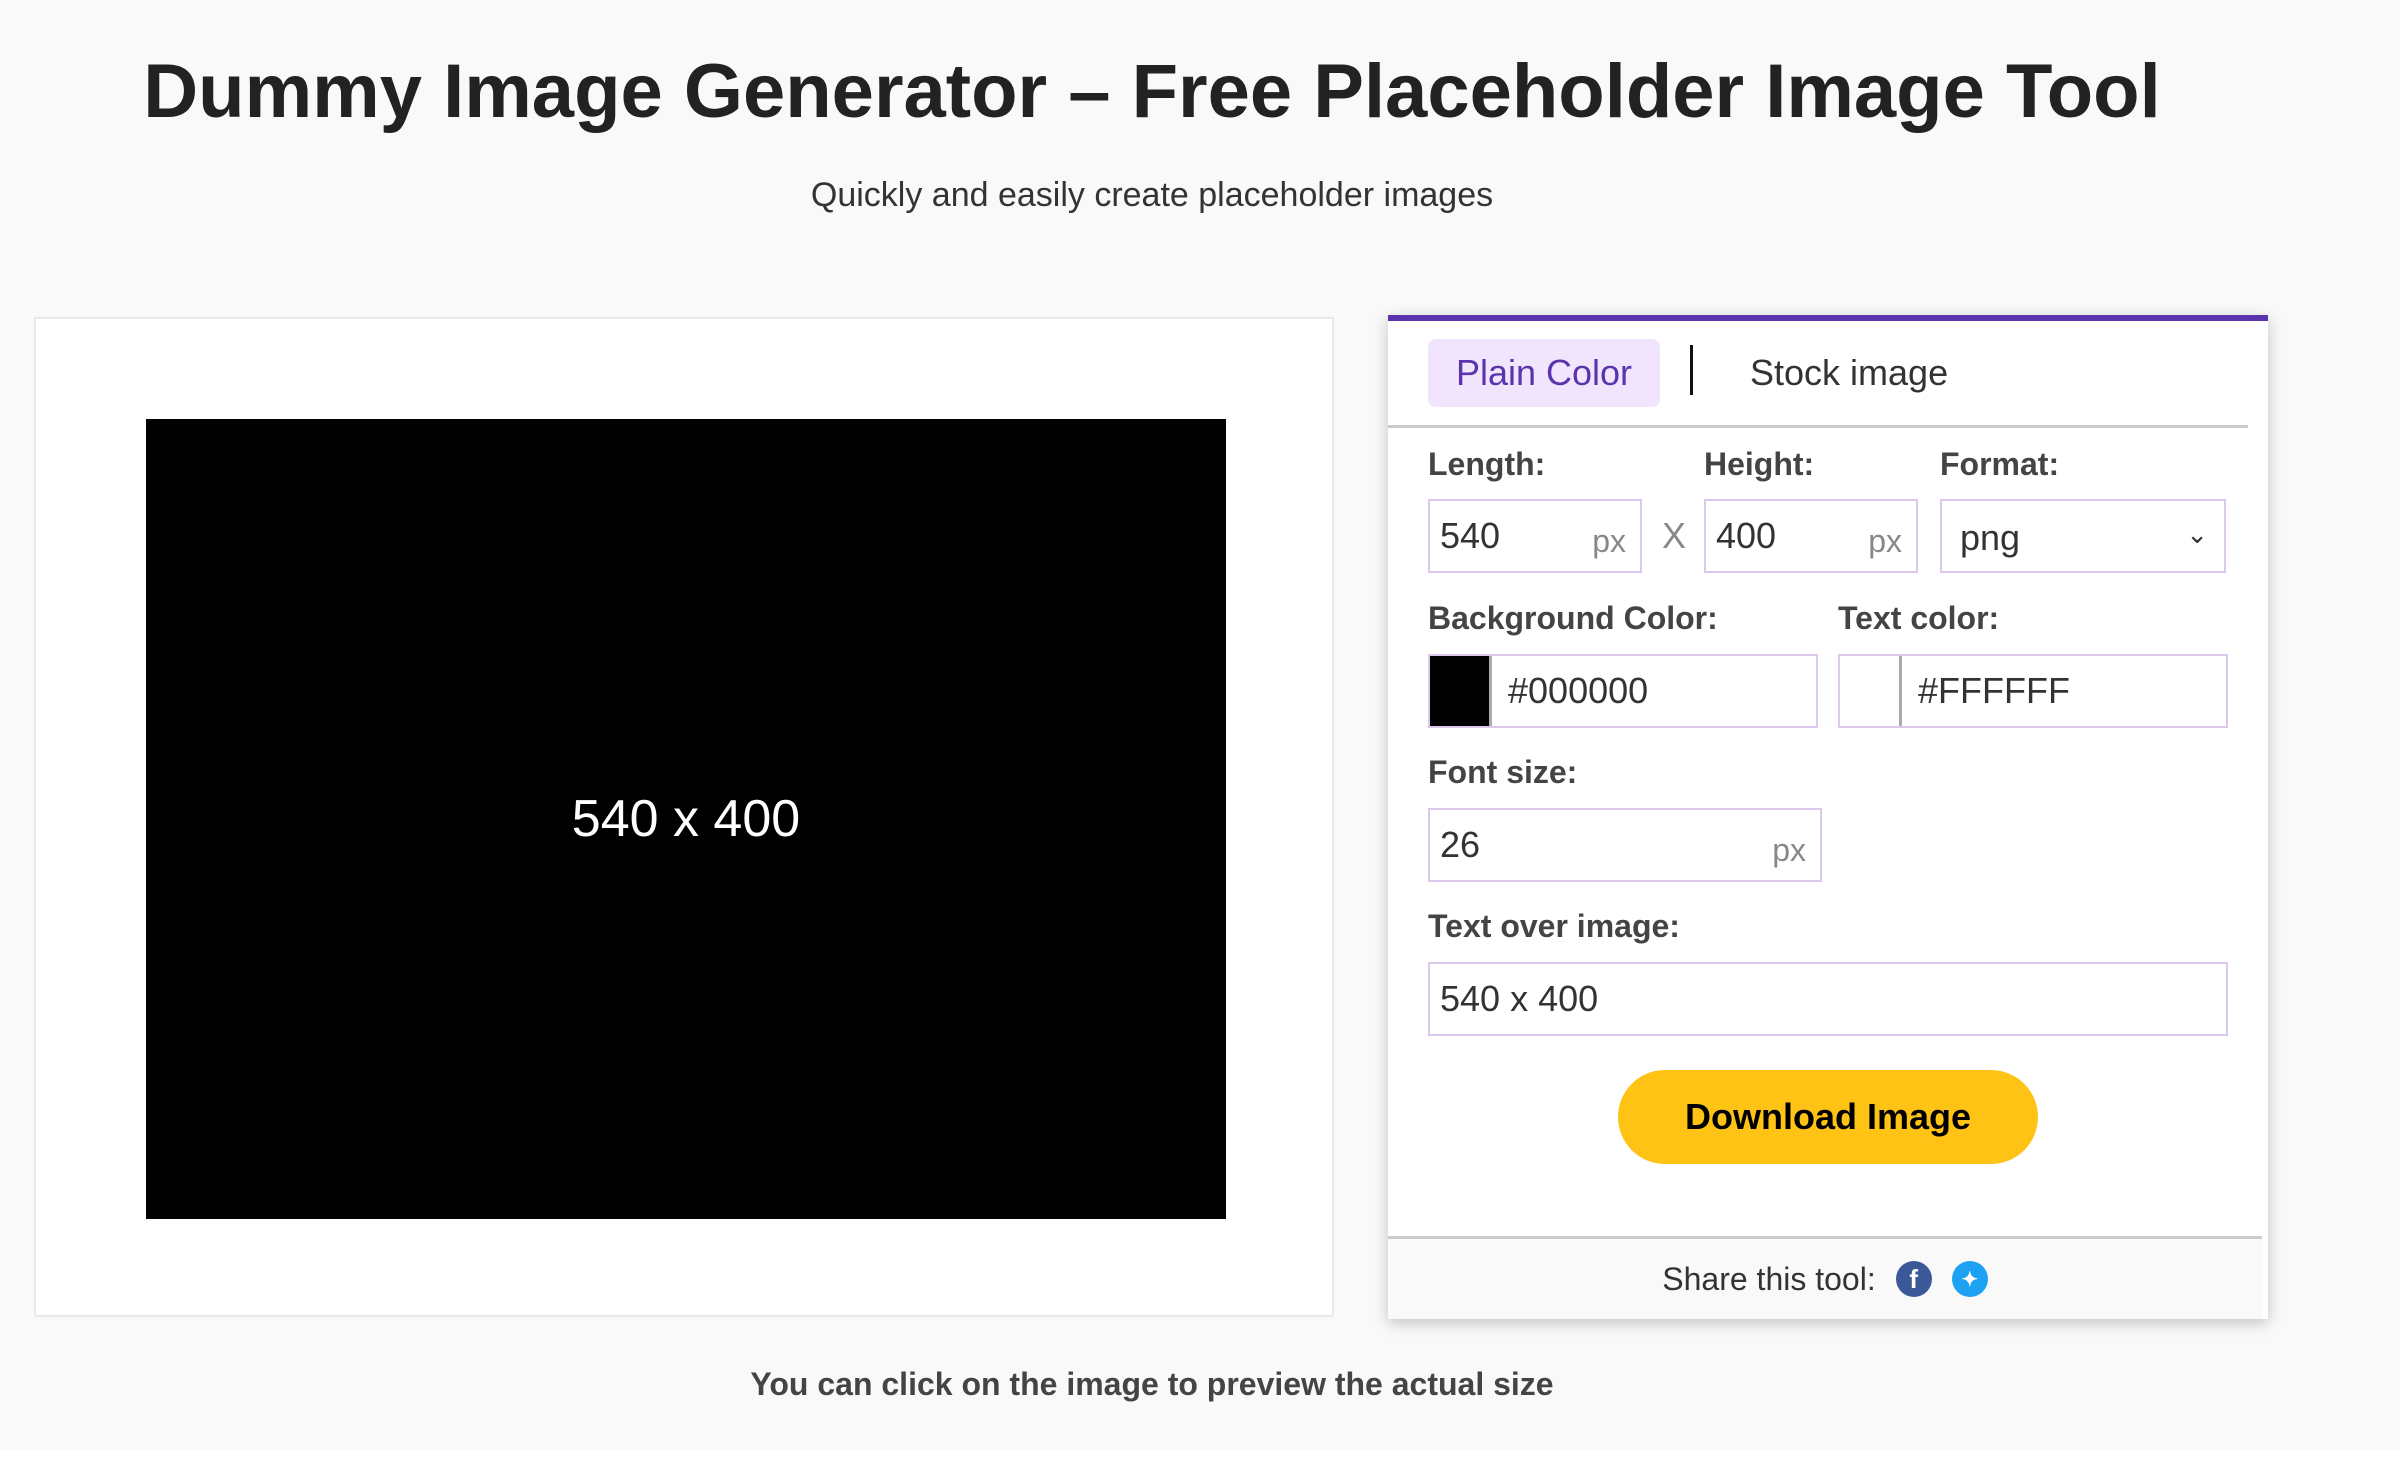 The width and height of the screenshot is (2400, 1466). I want to click on height-field: px, so click(1811, 536).